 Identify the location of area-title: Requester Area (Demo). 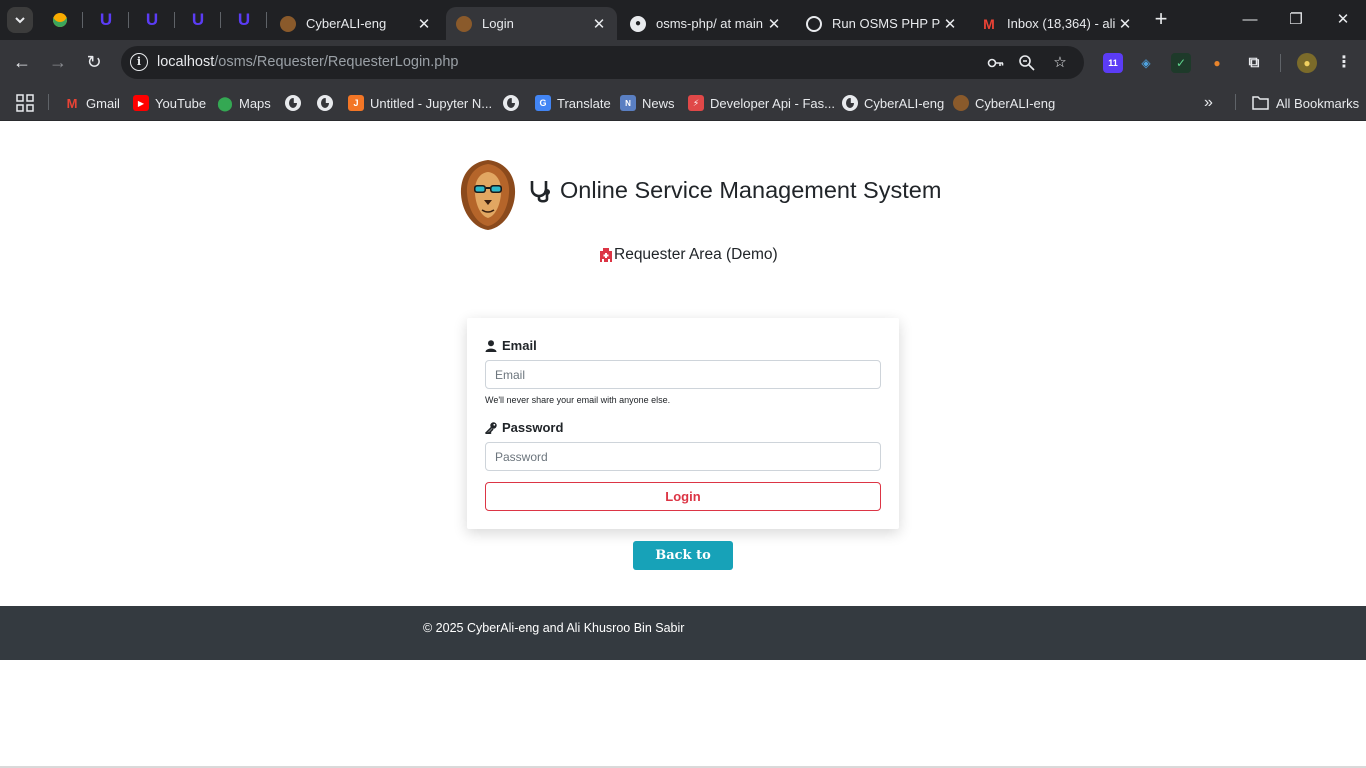
(688, 255).